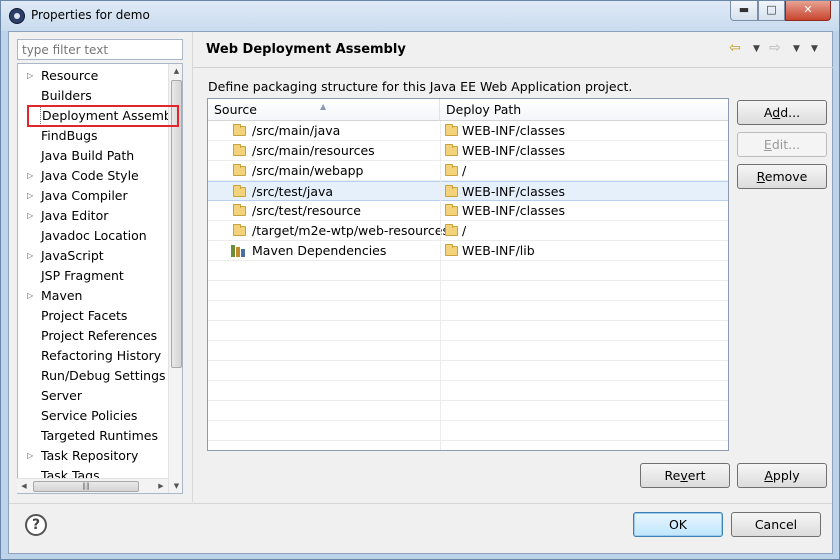 The image size is (840, 560). I want to click on revert-mnemonic: v, so click(684, 475).